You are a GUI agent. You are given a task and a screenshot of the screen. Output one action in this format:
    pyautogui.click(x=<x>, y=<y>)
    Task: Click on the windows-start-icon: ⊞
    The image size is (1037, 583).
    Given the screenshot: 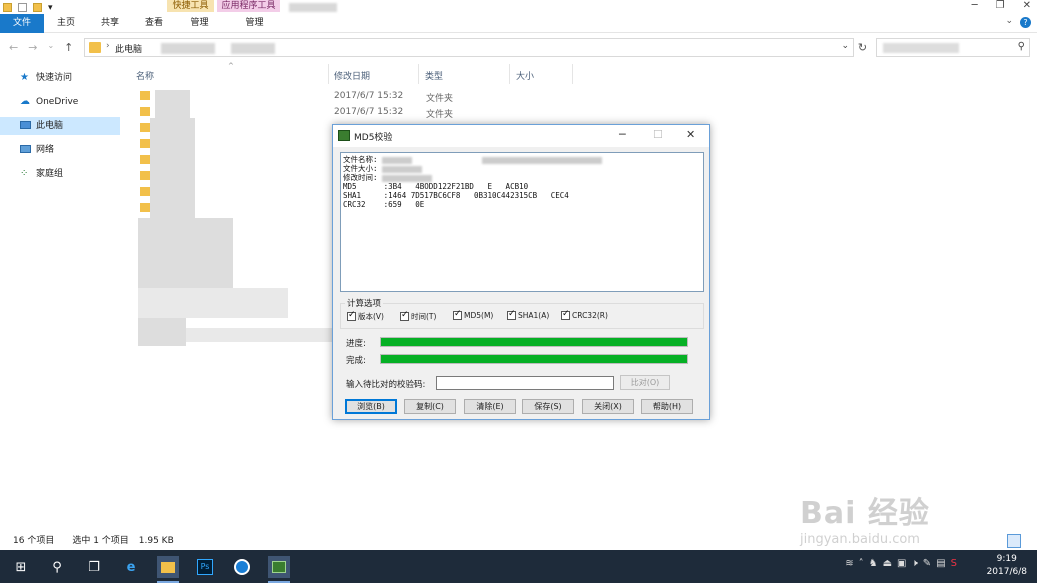 What is the action you would take?
    pyautogui.click(x=21, y=567)
    